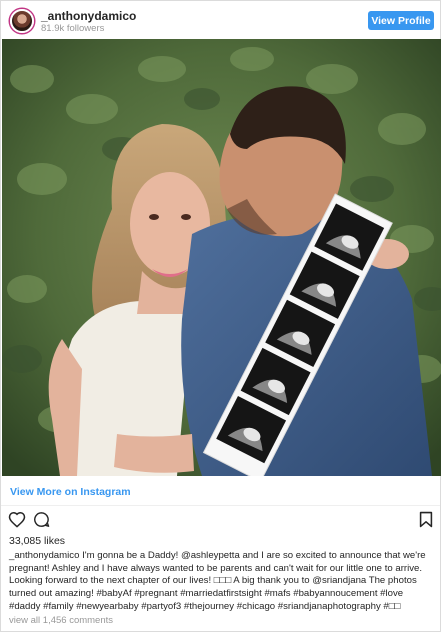 The width and height of the screenshot is (441, 632). I want to click on view-more-link: View More on Instagram, so click(70, 492).